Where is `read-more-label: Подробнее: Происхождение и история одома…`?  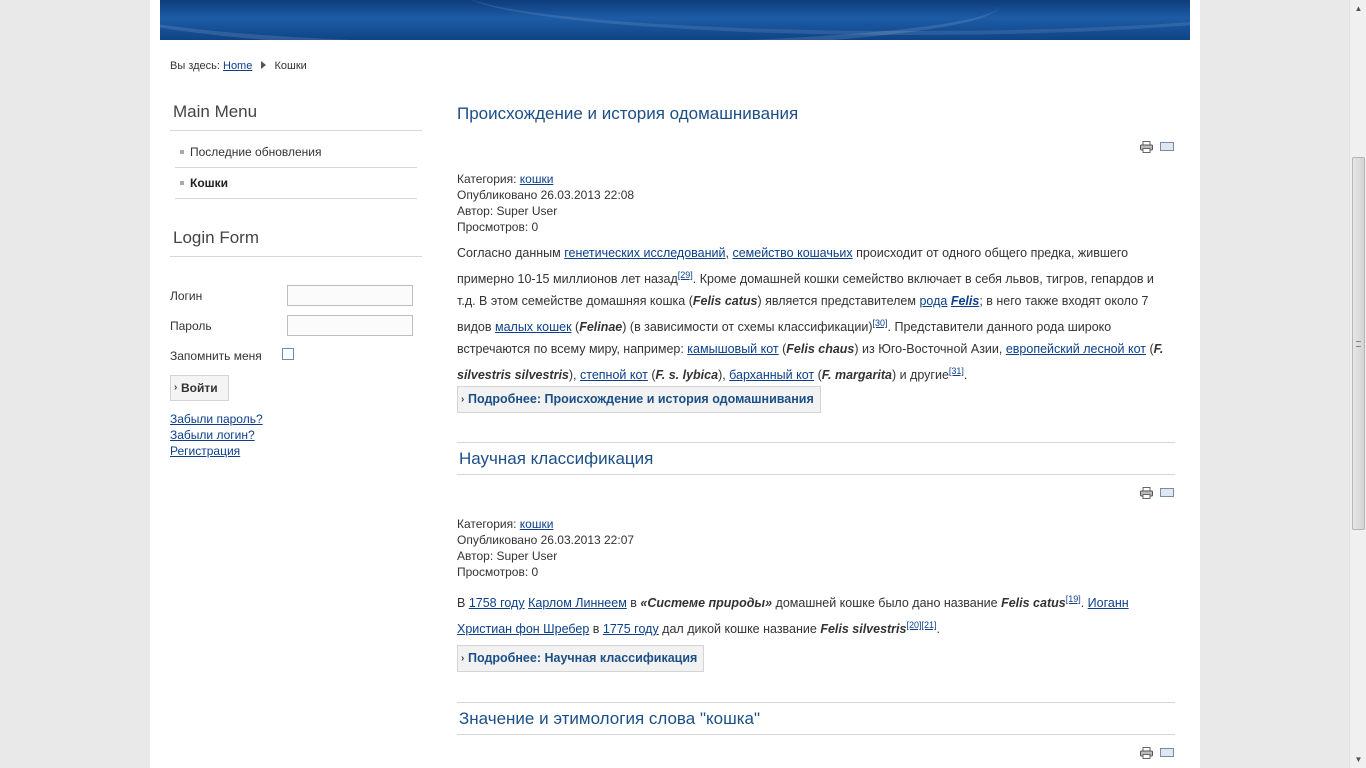
read-more-label: Подробнее: Происхождение и история одома… is located at coordinates (641, 399).